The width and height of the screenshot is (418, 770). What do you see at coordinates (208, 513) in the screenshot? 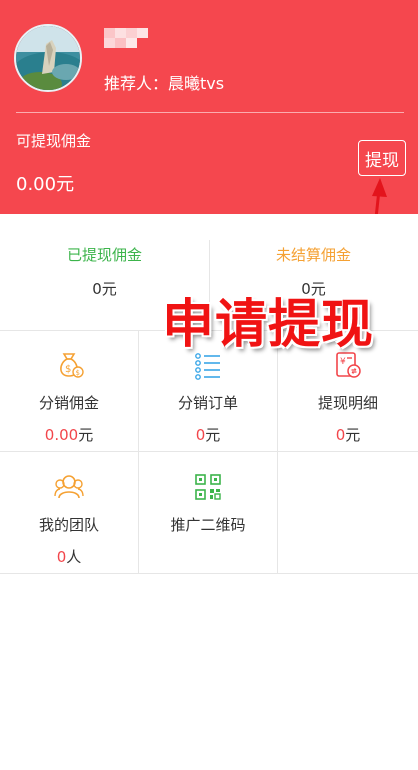
I see `grid-item-promo-qr: 推广二维码` at bounding box center [208, 513].